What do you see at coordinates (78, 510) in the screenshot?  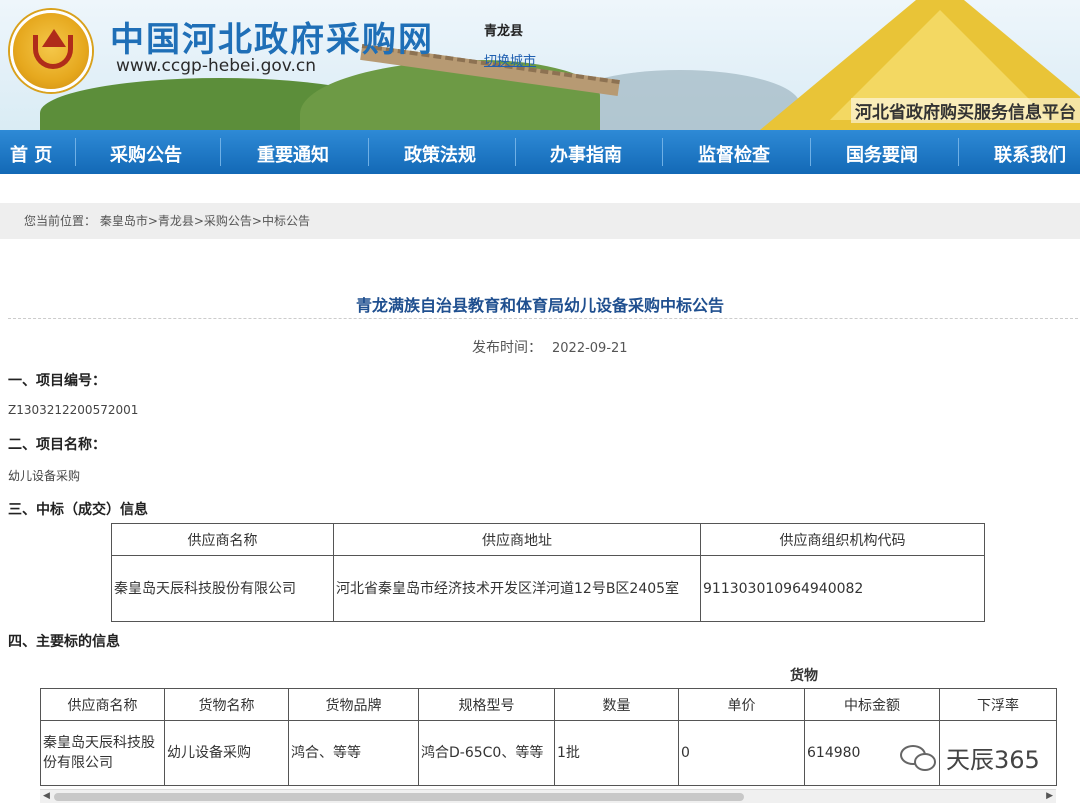 I see `section-heading-award-info: 三、中标（成交）信息` at bounding box center [78, 510].